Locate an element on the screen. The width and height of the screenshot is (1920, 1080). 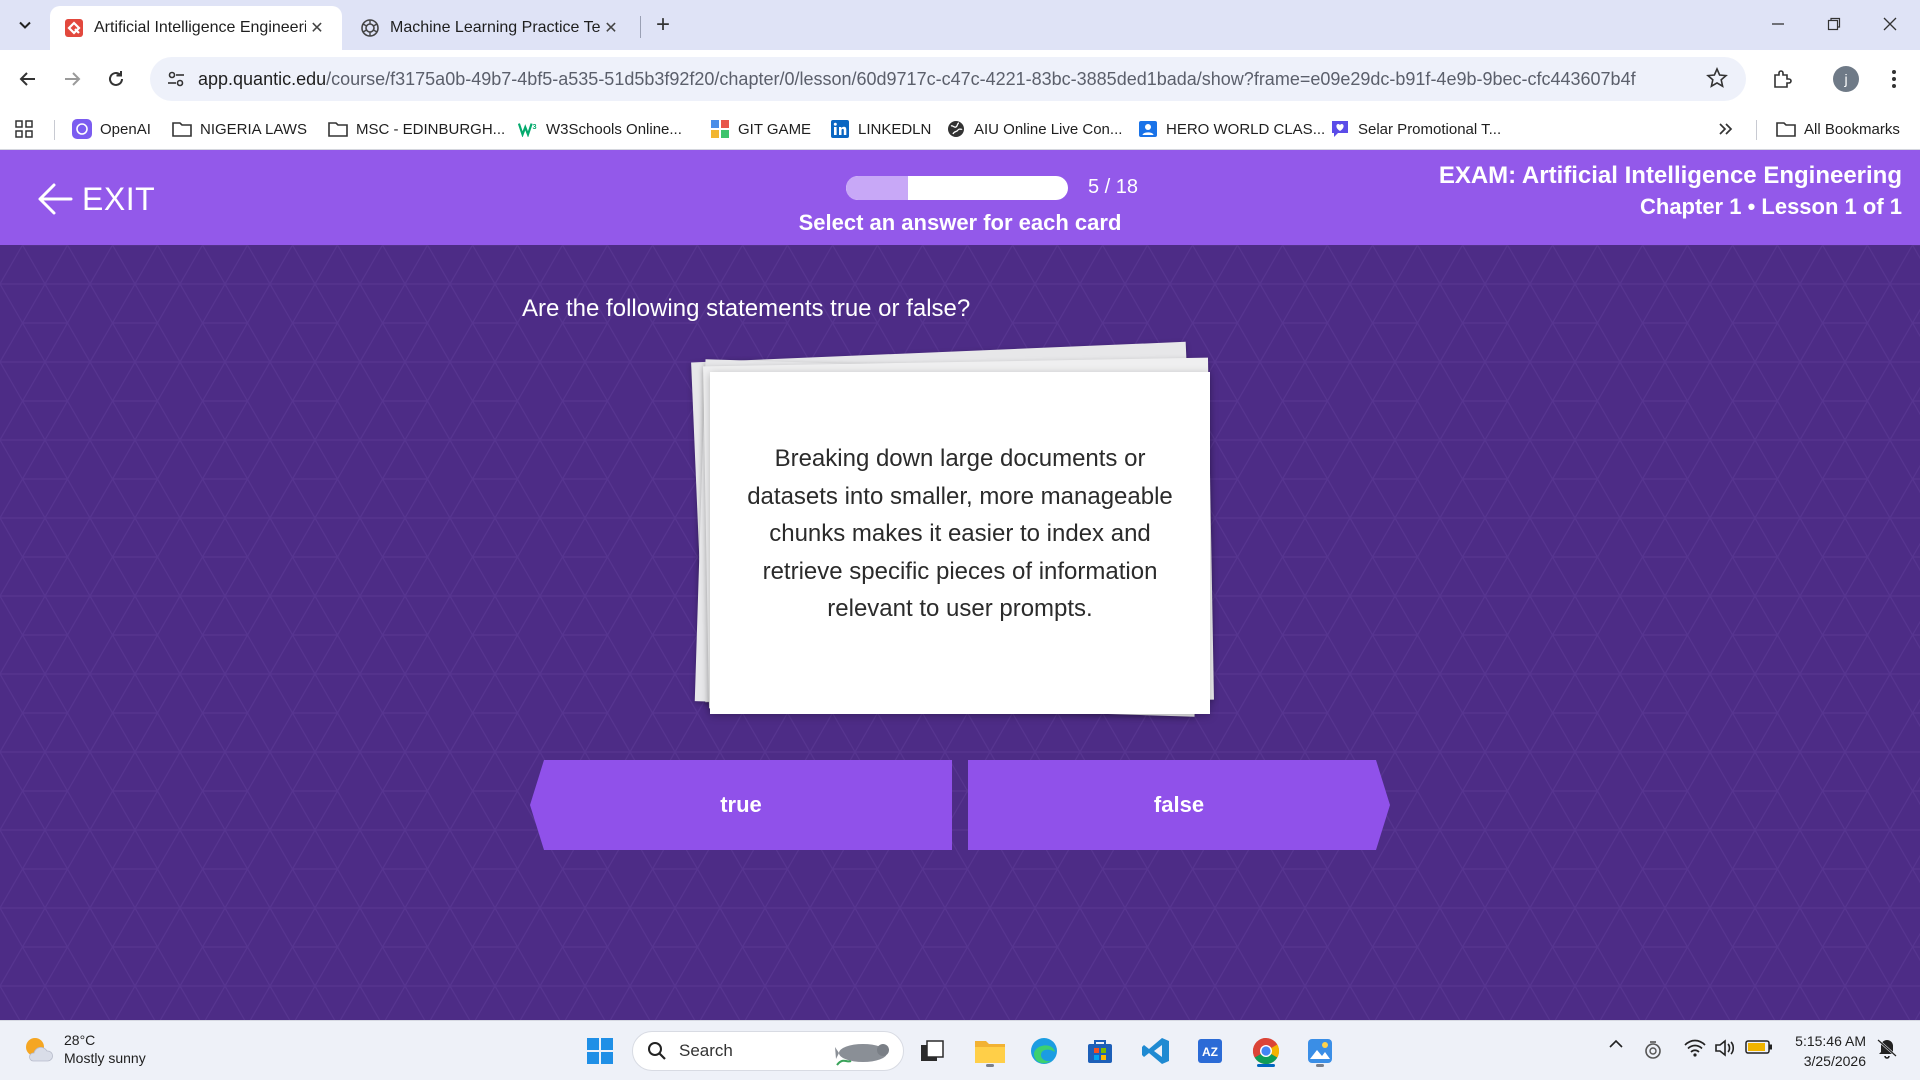
contact-icon is located at coordinates (1148, 129).